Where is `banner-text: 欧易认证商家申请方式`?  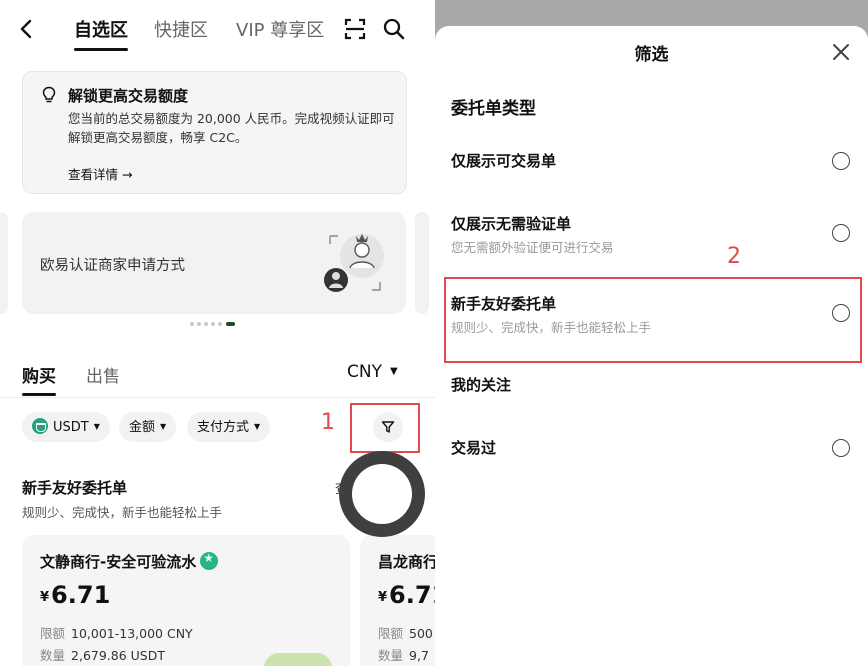
banner-text: 欧易认证商家申请方式 is located at coordinates (112, 266).